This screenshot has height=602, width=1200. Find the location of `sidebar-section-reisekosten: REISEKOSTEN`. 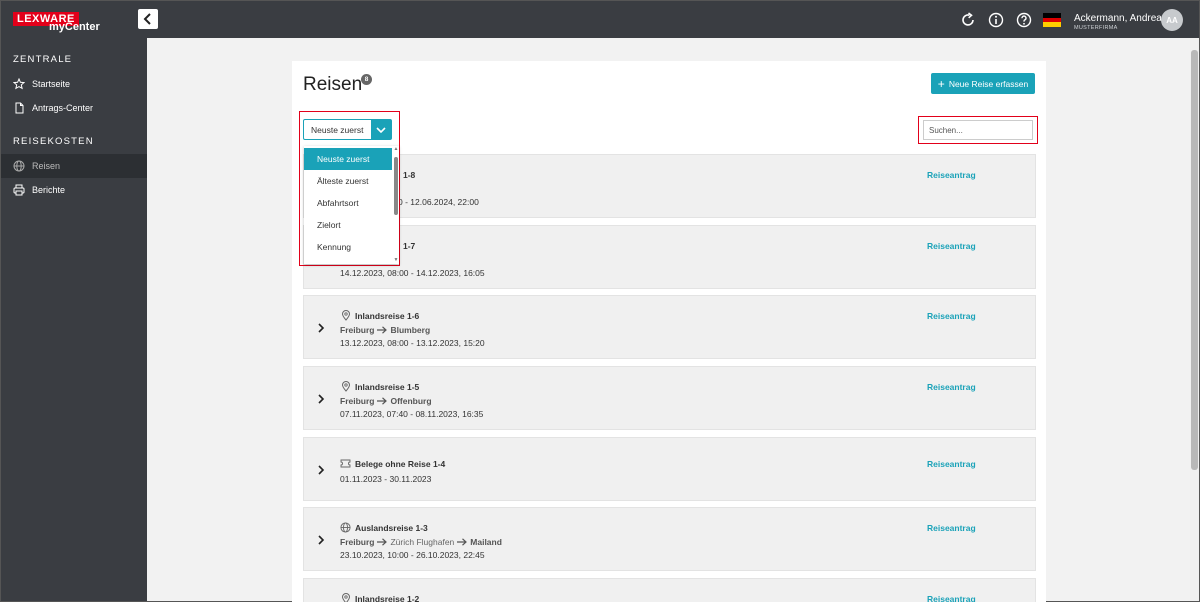

sidebar-section-reisekosten: REISEKOSTEN is located at coordinates (53, 141).